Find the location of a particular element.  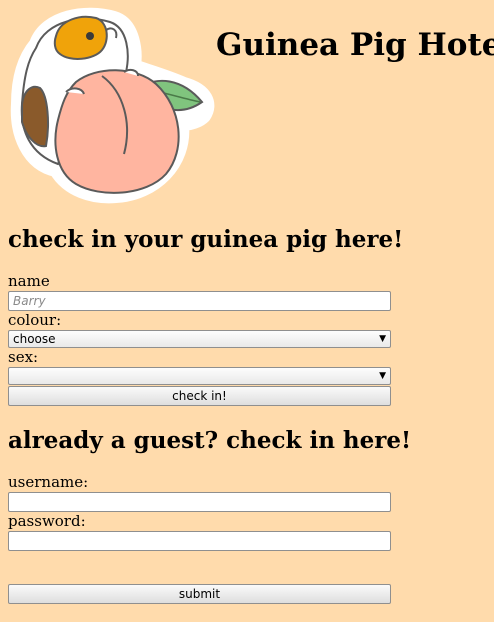

sex-label: sex: is located at coordinates (23, 357).